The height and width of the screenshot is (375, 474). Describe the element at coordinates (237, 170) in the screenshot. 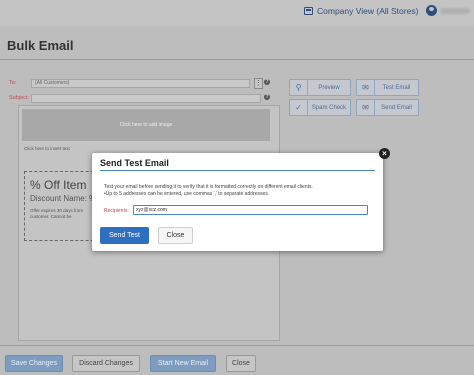

I see `dialog-title-underline` at that location.